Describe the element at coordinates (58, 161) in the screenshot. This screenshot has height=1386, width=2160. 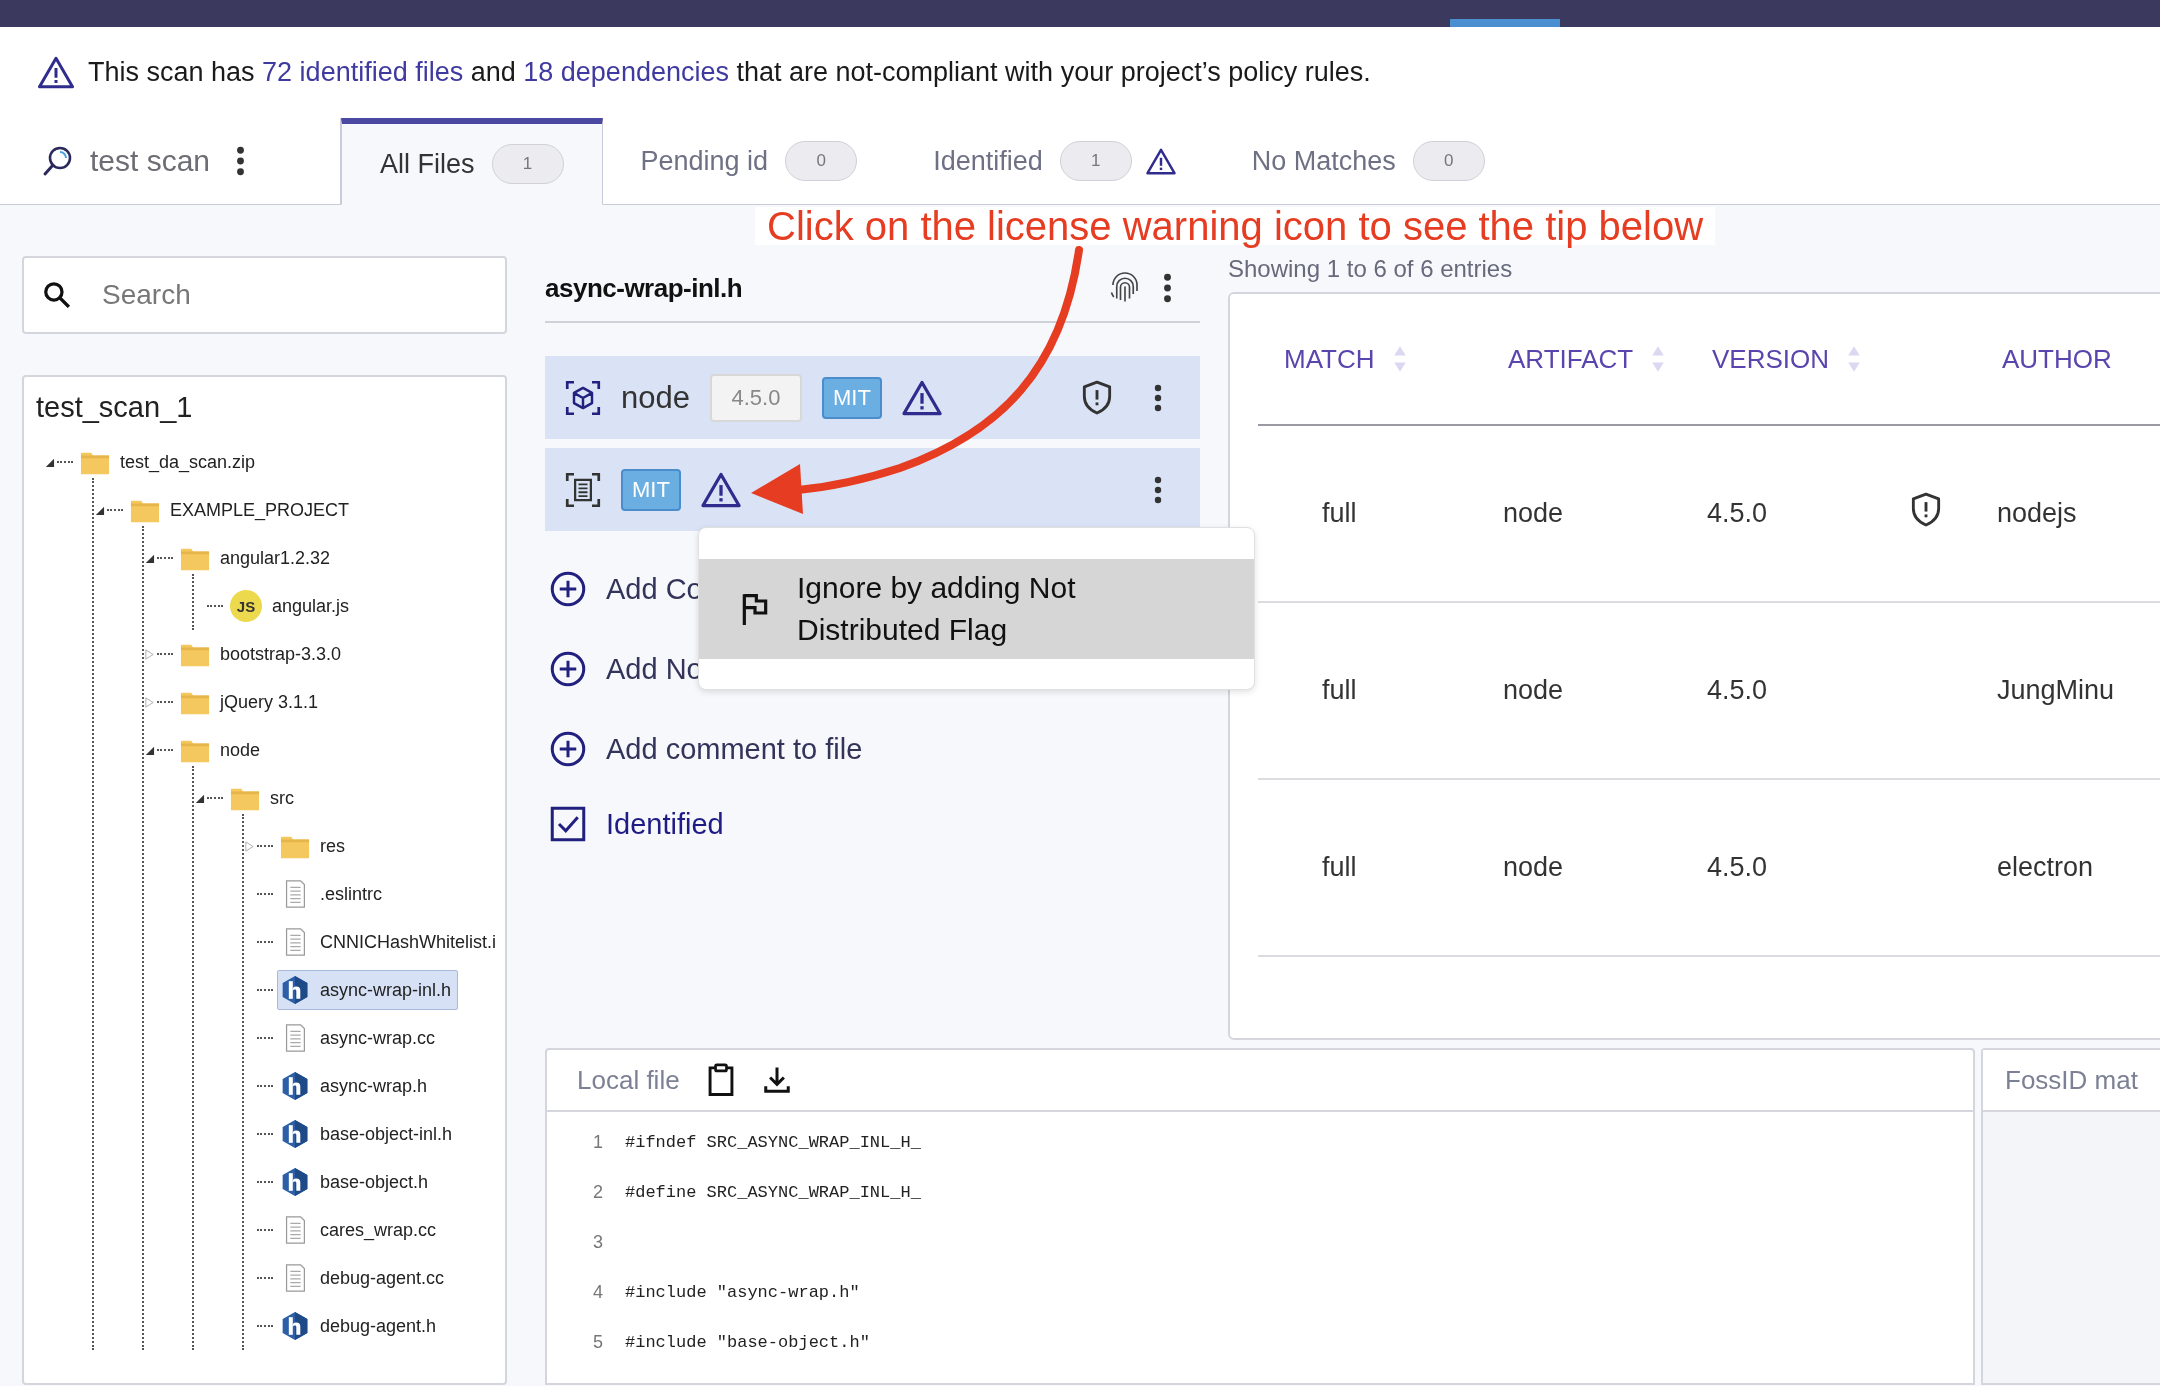
I see `magnifier-icon` at that location.